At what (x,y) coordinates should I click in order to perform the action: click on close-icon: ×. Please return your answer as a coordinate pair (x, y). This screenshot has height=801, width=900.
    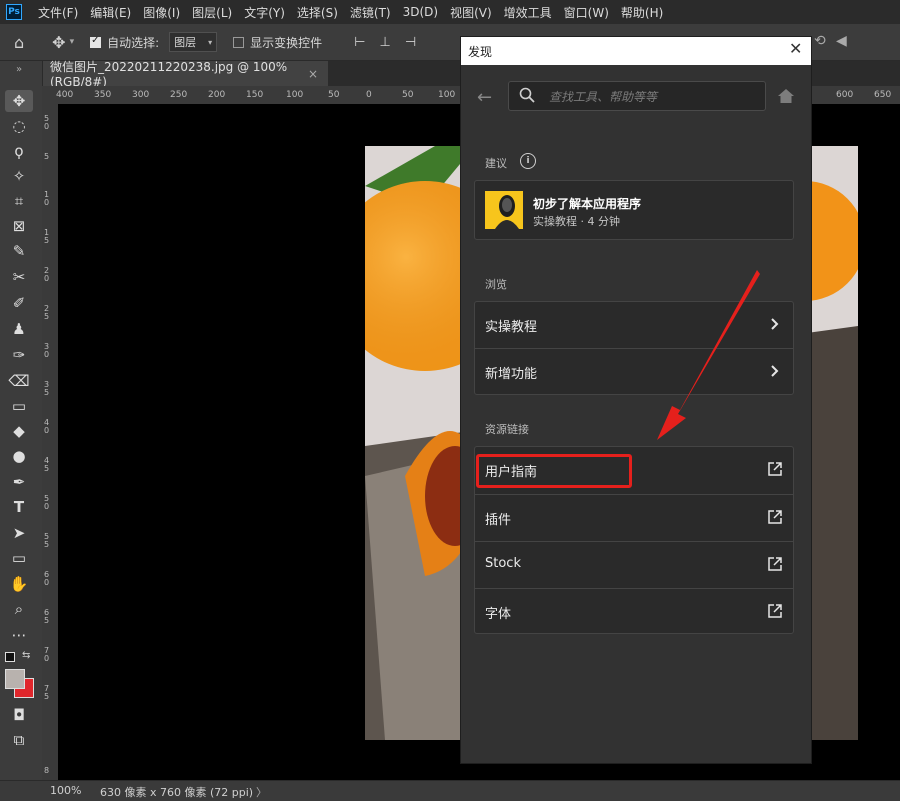
    Looking at the image, I should click on (313, 74).